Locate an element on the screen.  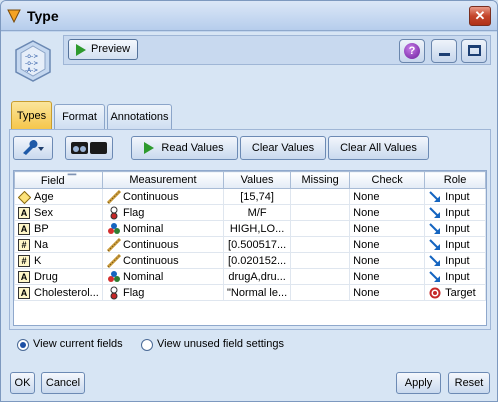
field-cell: # Na is located at coordinates (58, 244).